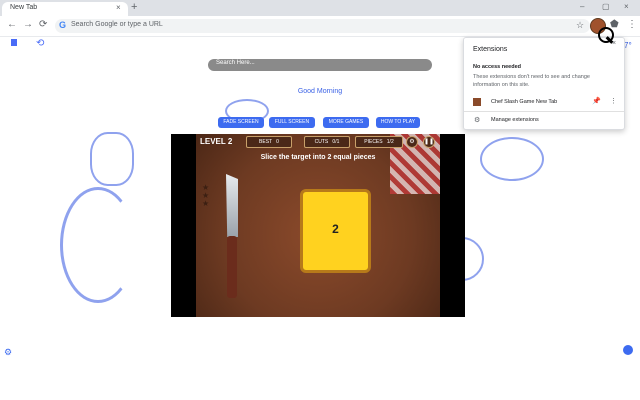 This screenshot has height=400, width=640. I want to click on cheese-target: 2, so click(335, 231).